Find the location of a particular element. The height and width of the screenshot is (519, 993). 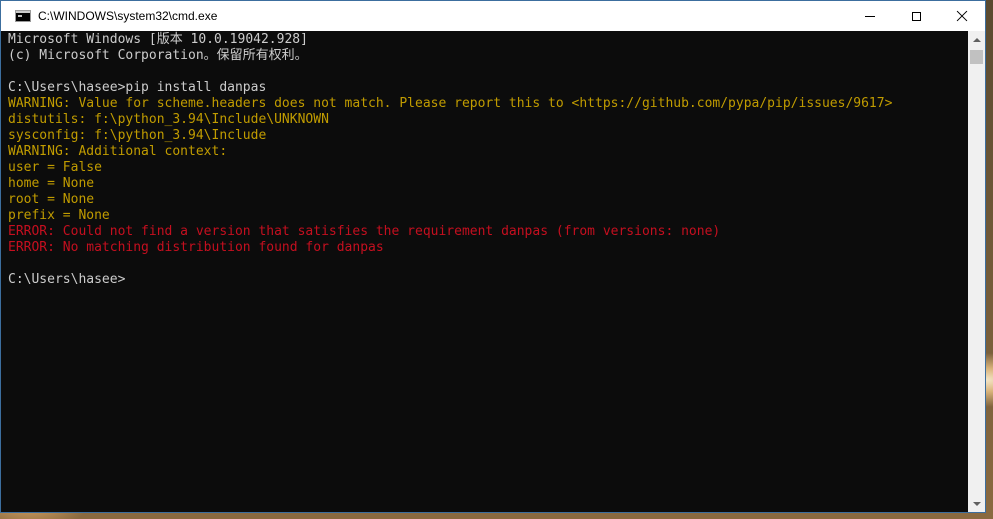

window-controls is located at coordinates (916, 16).